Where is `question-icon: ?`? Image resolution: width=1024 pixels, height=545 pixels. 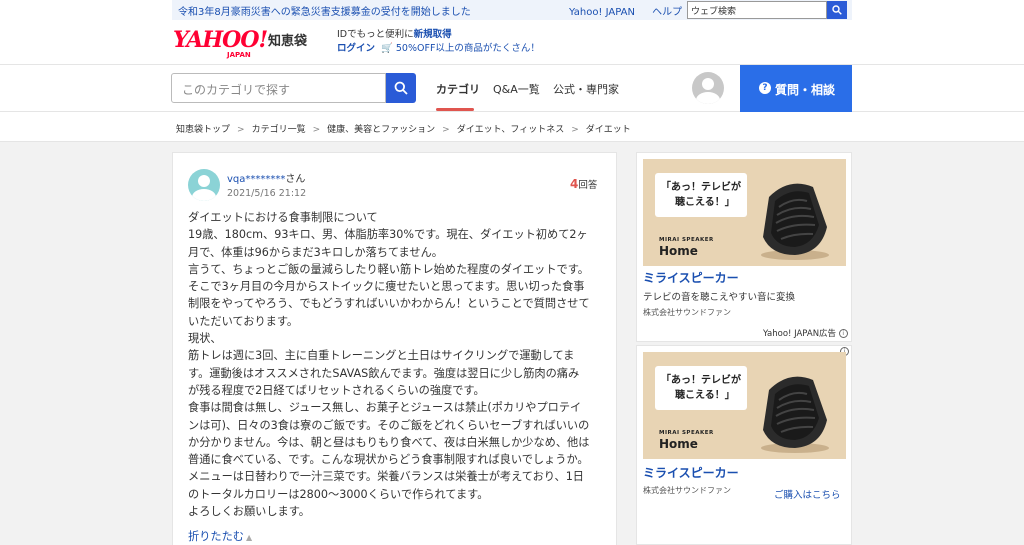
question-icon: ? is located at coordinates (765, 88).